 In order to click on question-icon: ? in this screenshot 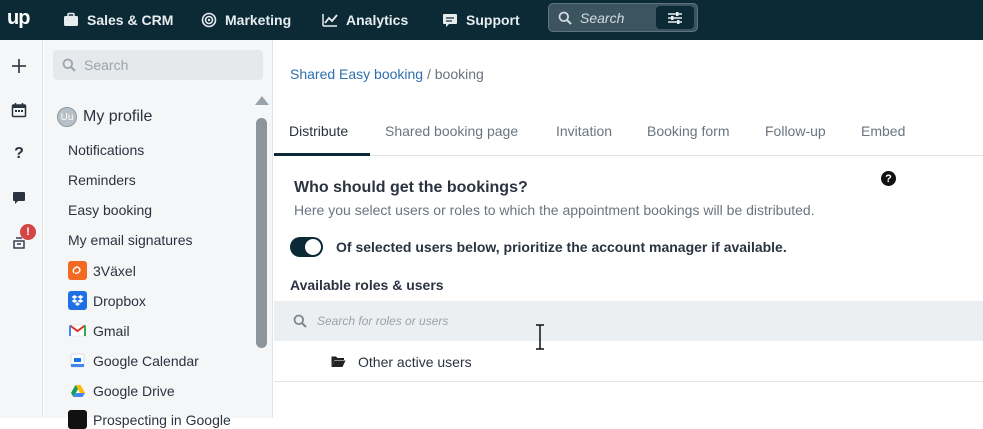, I will do `click(19, 154)`.